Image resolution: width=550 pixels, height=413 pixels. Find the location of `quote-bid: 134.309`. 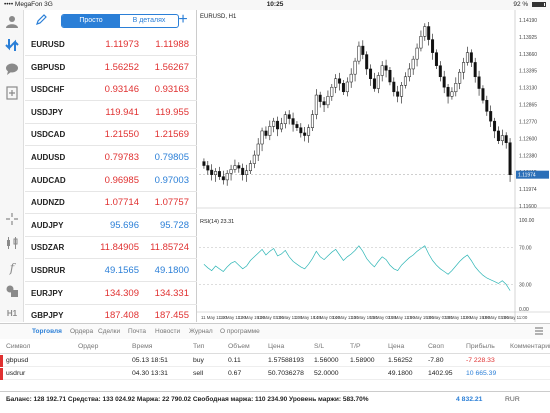

quote-bid: 134.309 is located at coordinates (121, 293).